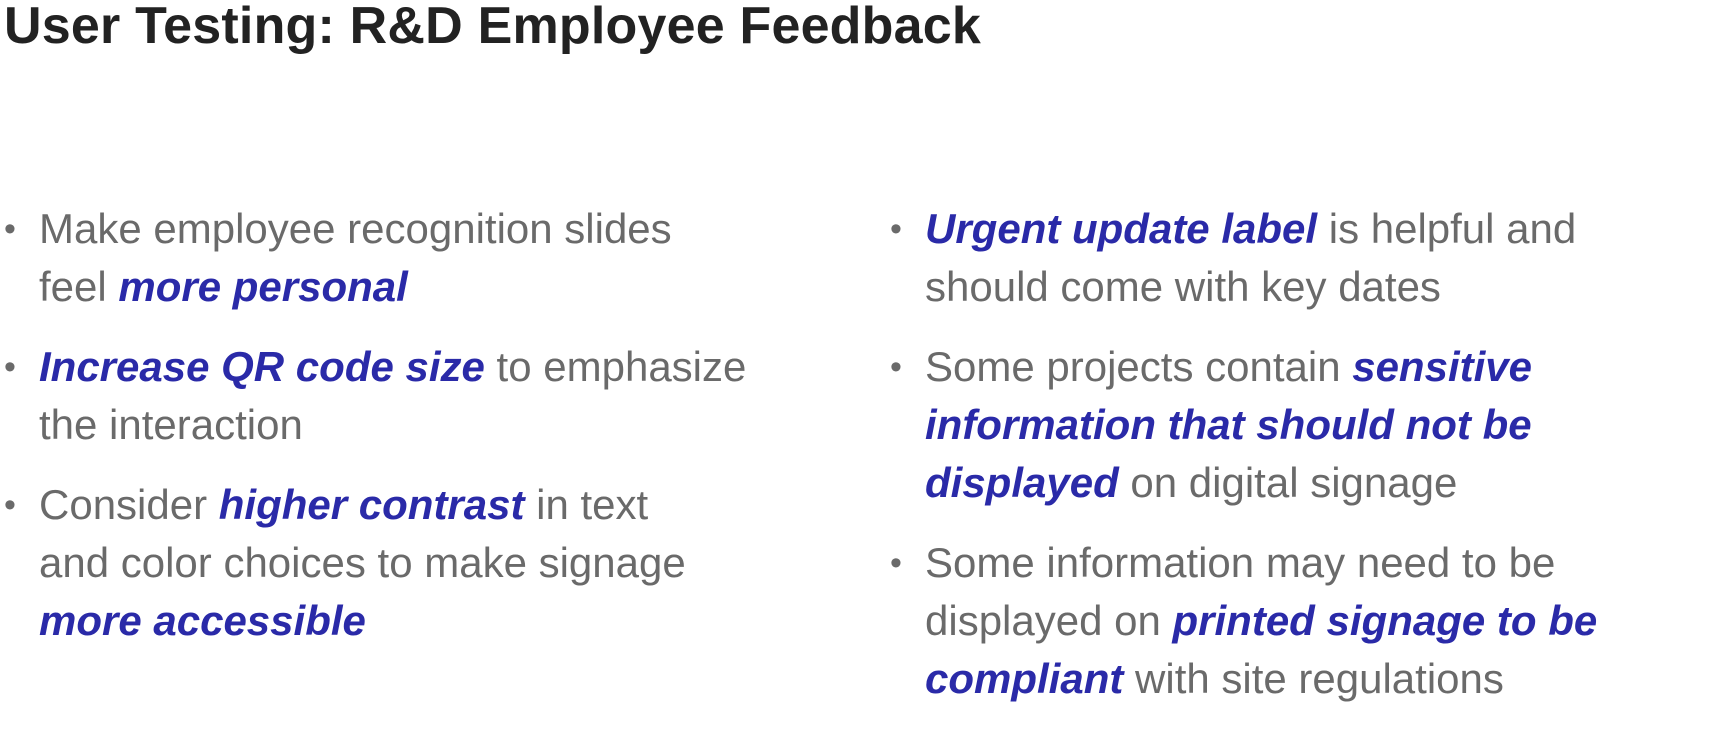 This screenshot has width=1714, height=730. Describe the element at coordinates (1240, 562) in the screenshot. I see `item-text: Some information may need to be` at that location.